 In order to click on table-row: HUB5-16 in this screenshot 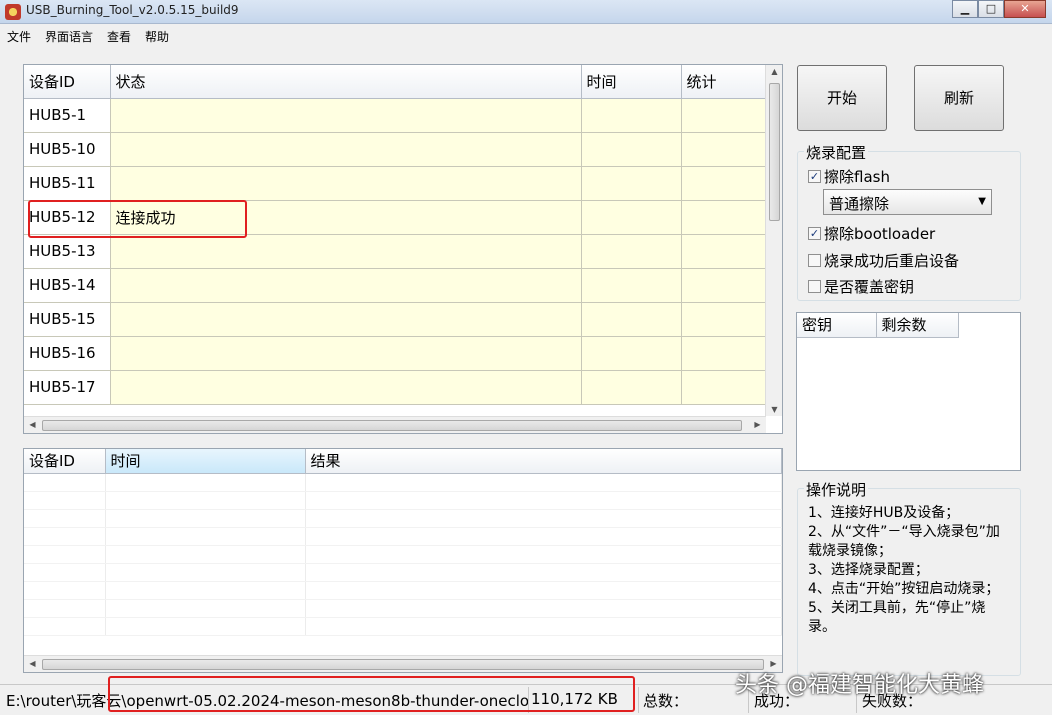, I will do `click(395, 353)`.